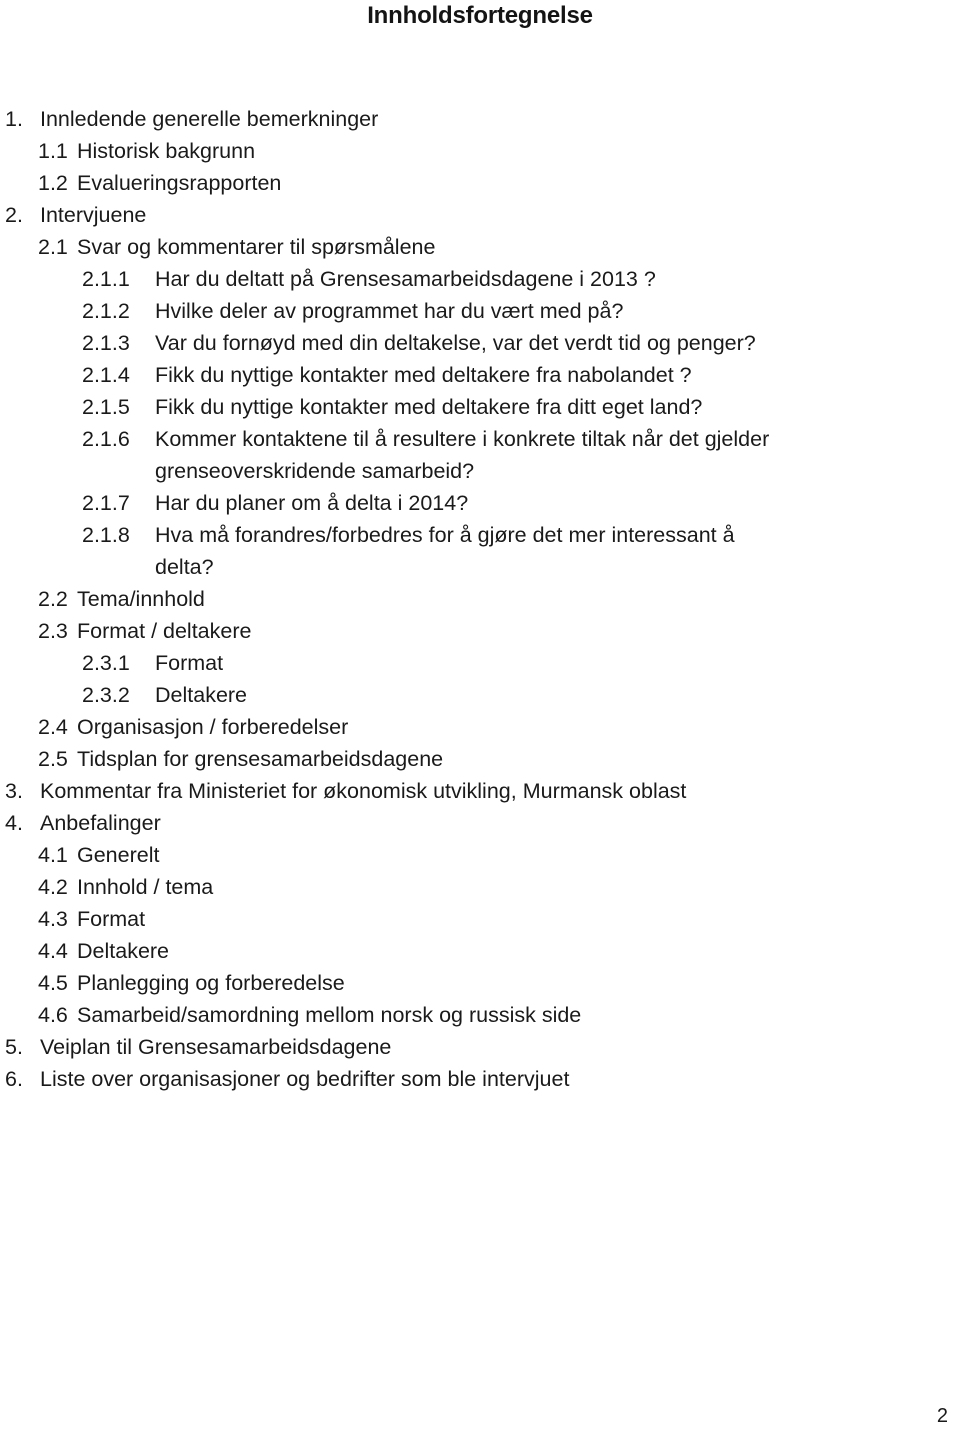 The width and height of the screenshot is (960, 1450). I want to click on toc-entry: 4.3 Format, so click(480, 919).